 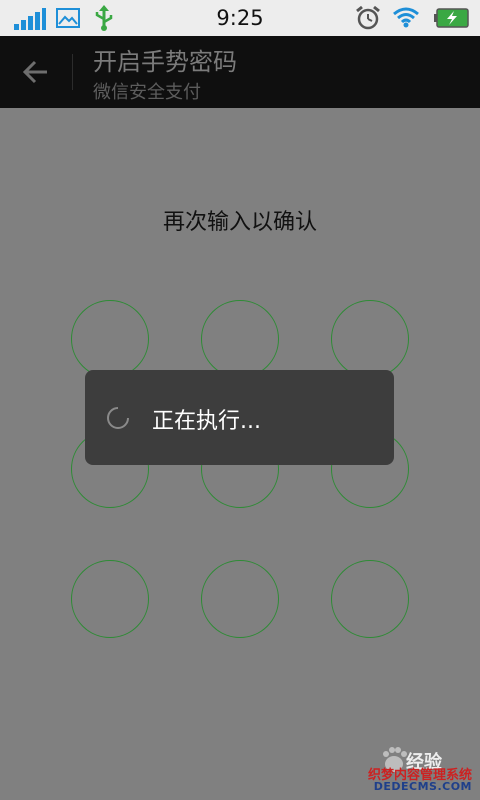 I want to click on dede-watermark-line2: DEDECMS.COM, so click(x=422, y=786).